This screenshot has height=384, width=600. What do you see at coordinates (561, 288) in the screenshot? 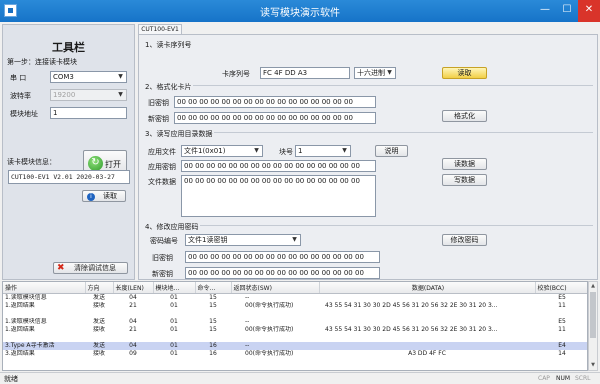
I see `col-bcc: 校验(BCC)` at bounding box center [561, 288].